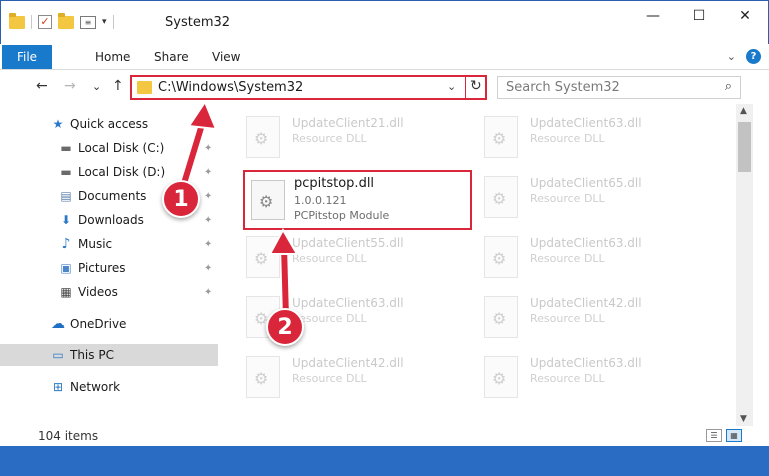 The image size is (769, 476). I want to click on search-icon: ⌕, so click(728, 86).